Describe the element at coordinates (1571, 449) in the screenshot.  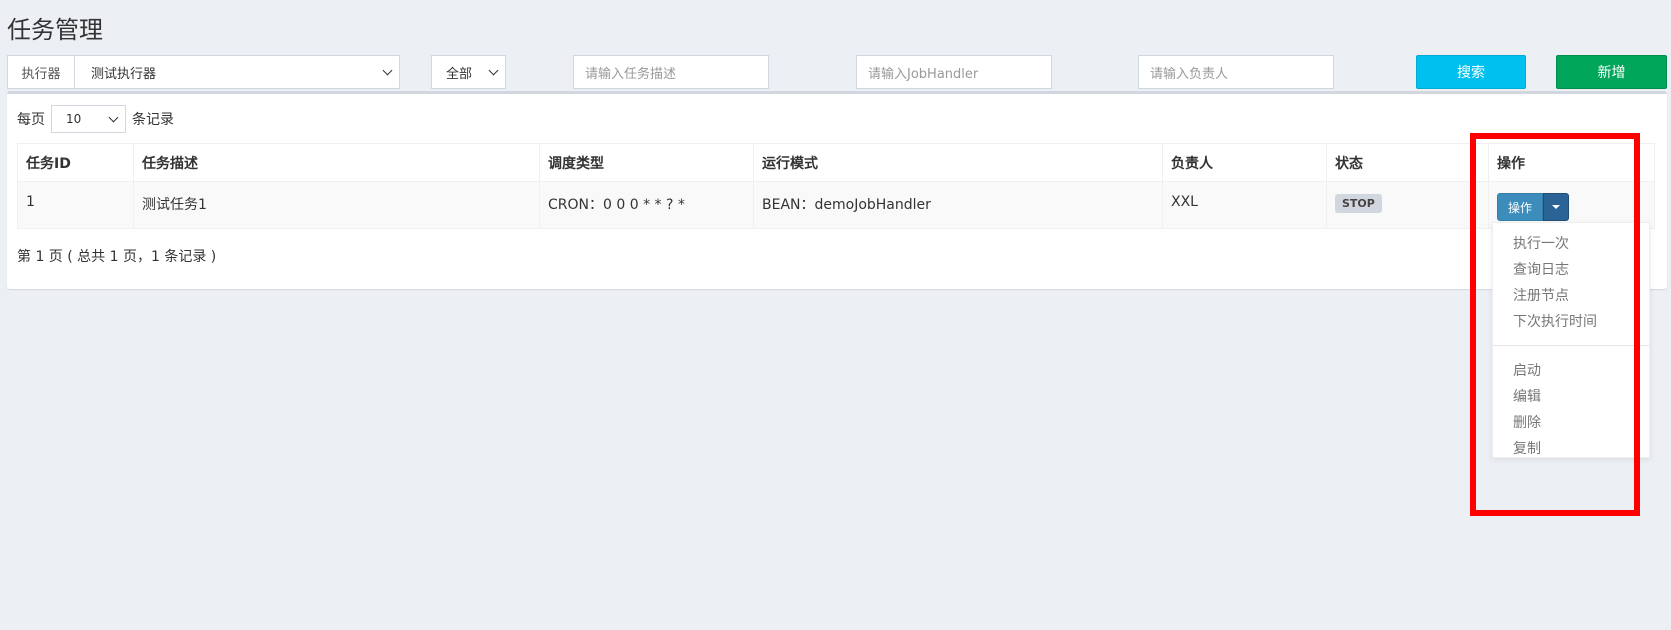
I see `menu-item-copy: 复制` at that location.